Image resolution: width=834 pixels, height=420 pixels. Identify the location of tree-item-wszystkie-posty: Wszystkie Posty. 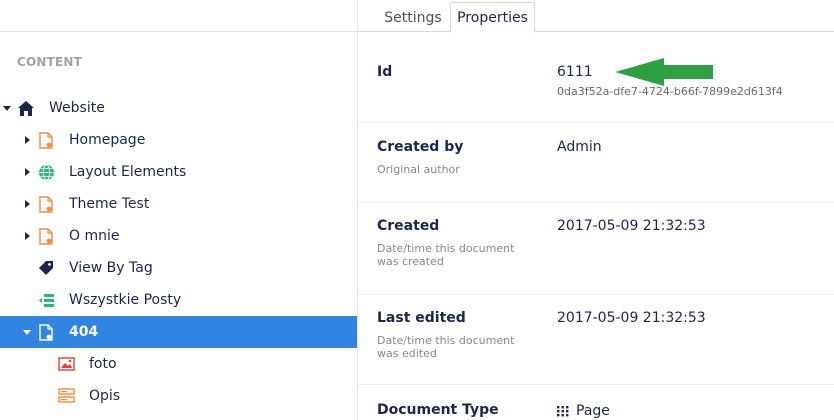
(178, 300).